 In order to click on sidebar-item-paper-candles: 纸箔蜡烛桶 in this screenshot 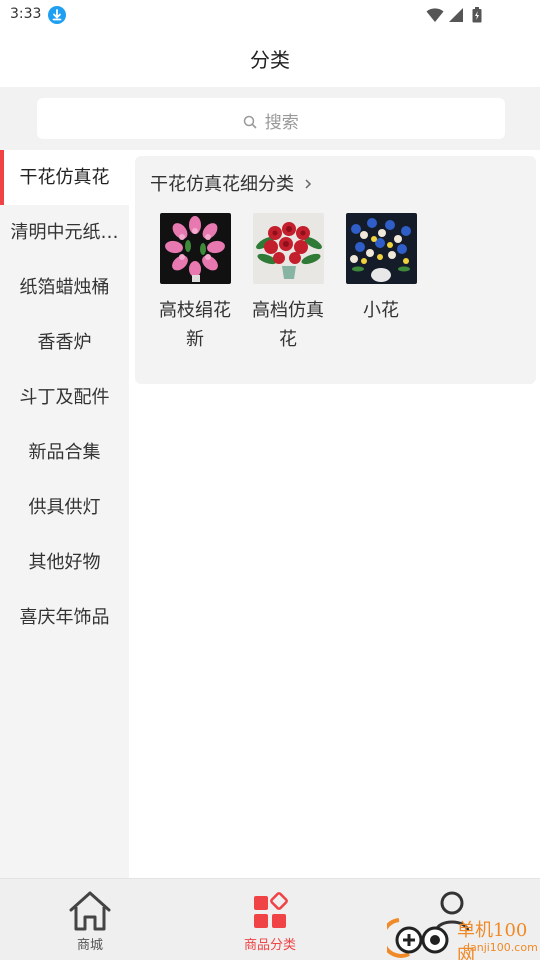, I will do `click(64, 287)`.